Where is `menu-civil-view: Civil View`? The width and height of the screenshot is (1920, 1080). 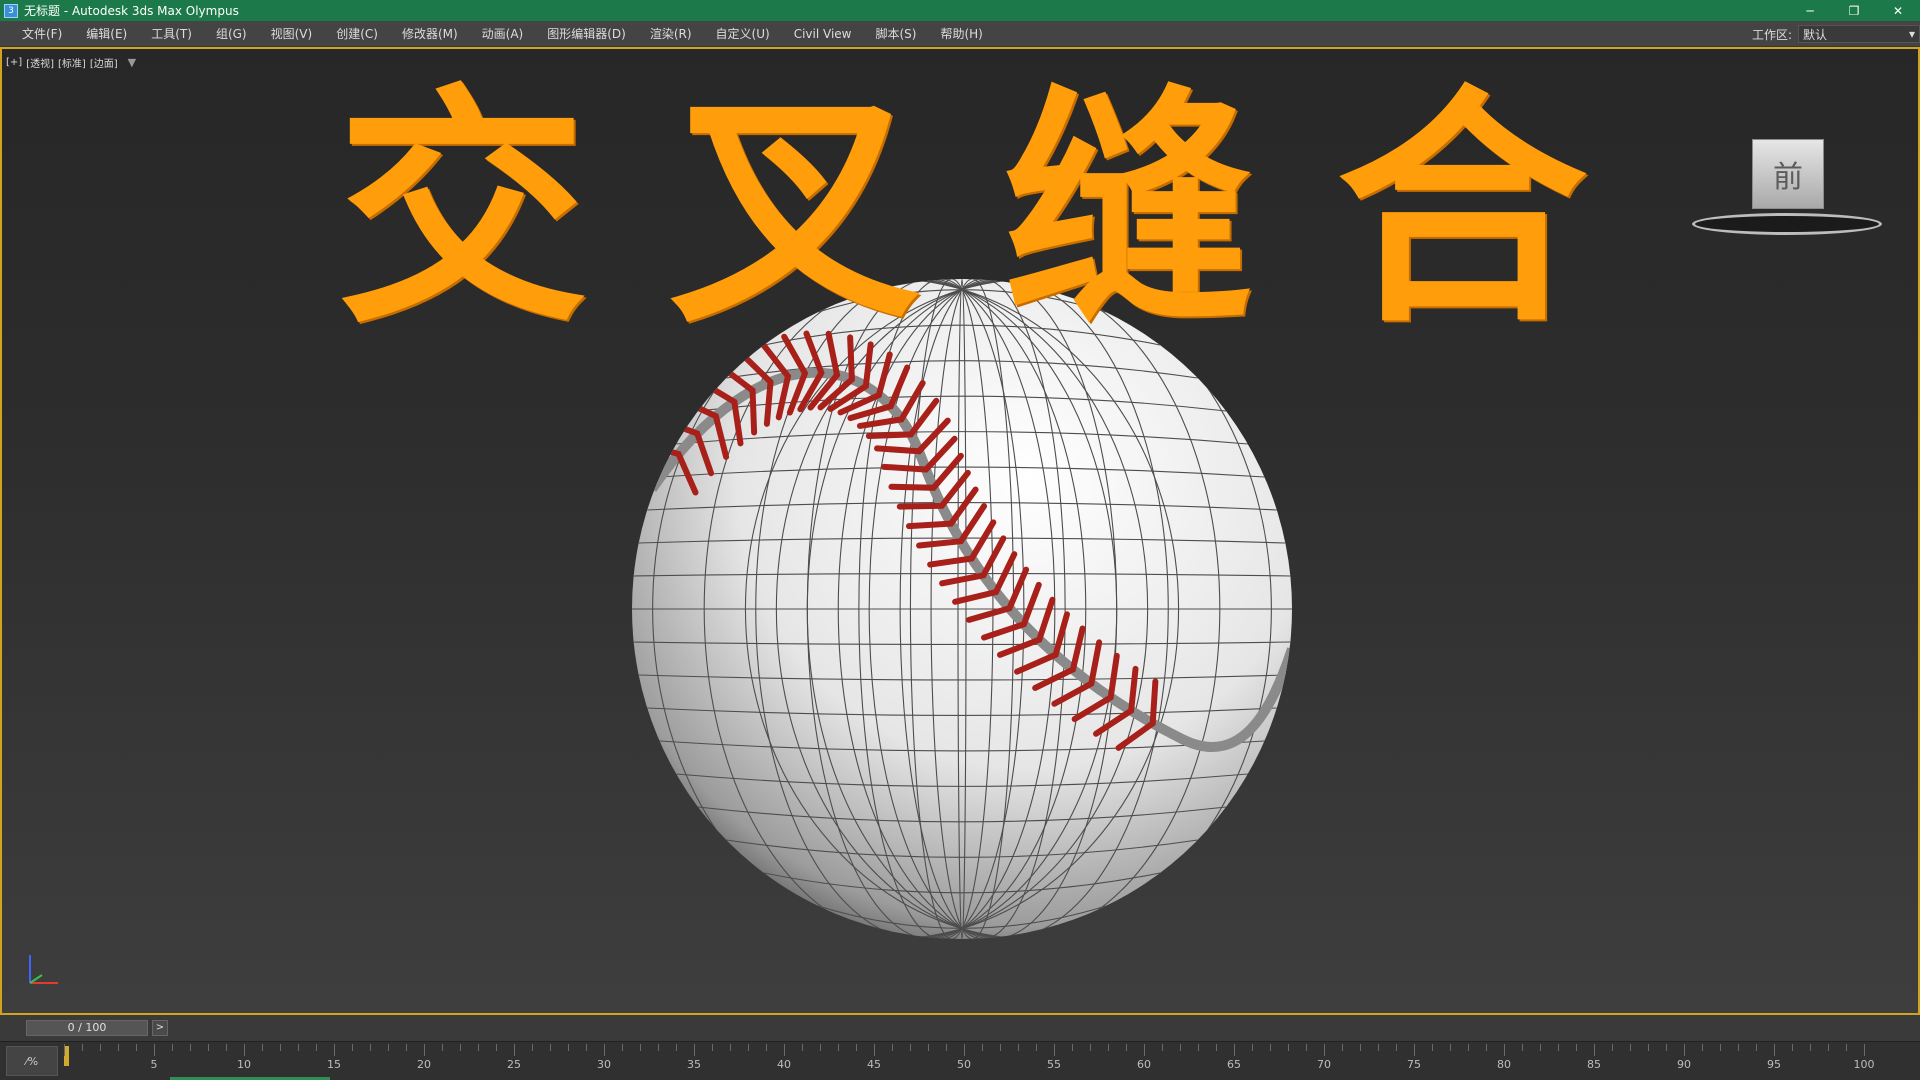
menu-civil-view: Civil View is located at coordinates (823, 34).